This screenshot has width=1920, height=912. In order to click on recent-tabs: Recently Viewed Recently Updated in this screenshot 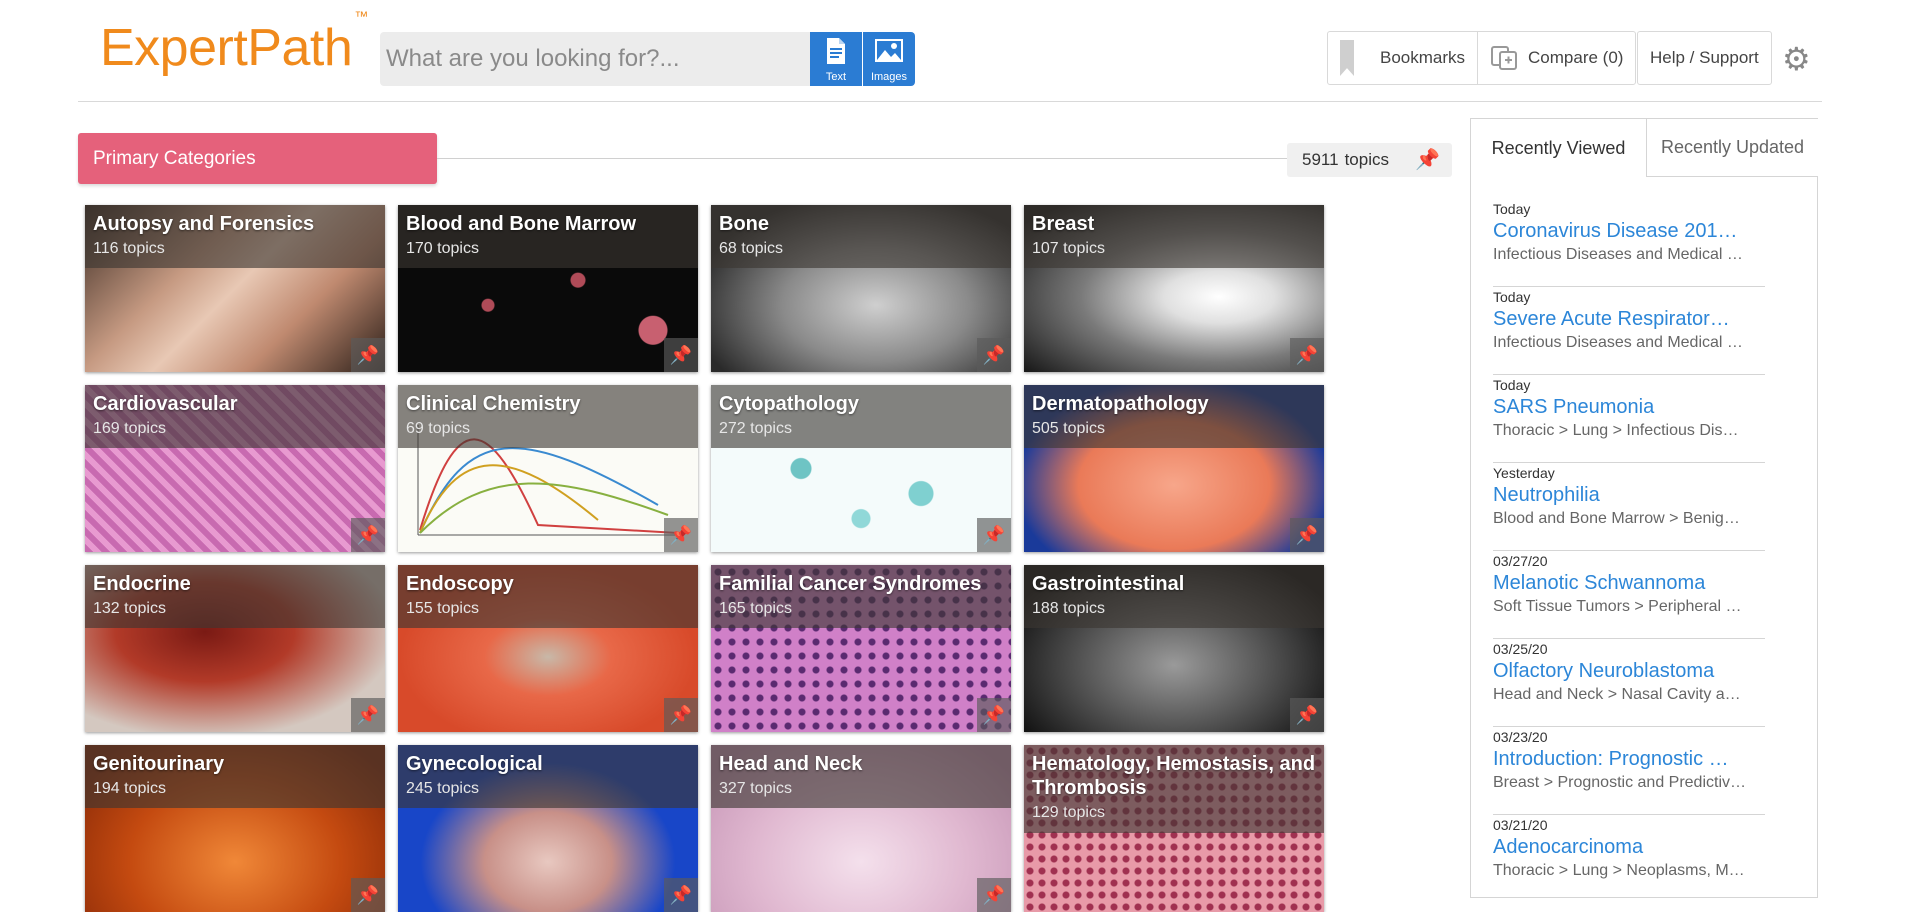, I will do `click(1644, 148)`.